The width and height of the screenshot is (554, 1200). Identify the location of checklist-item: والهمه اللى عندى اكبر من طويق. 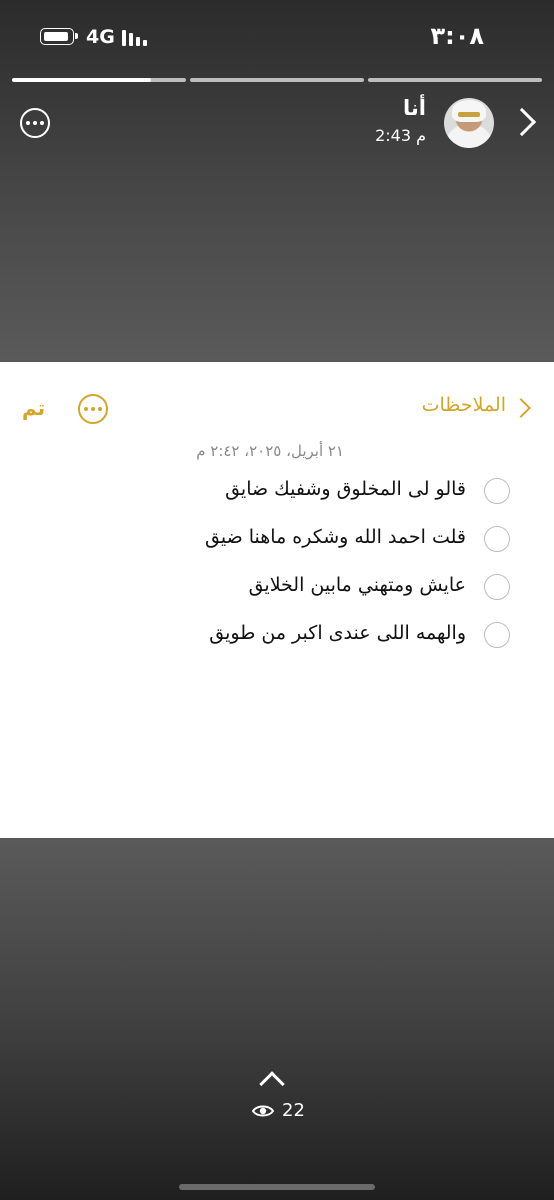
(277, 637).